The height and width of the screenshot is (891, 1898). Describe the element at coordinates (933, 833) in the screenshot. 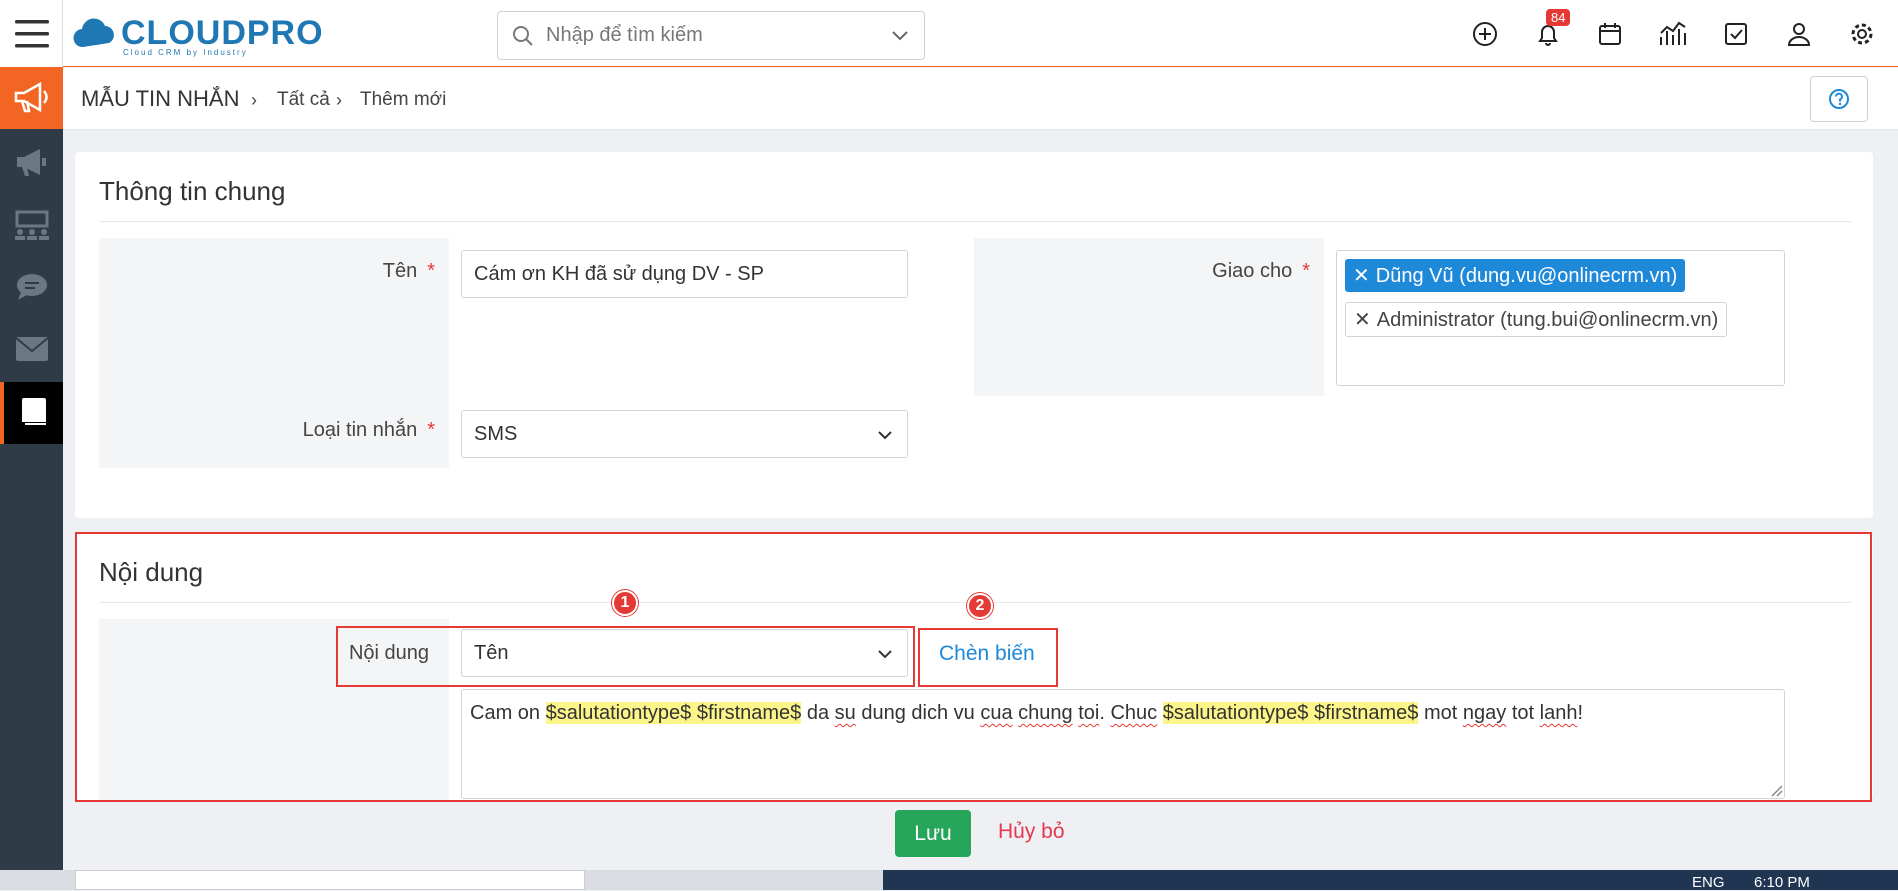

I see `save-button: Lưu` at that location.